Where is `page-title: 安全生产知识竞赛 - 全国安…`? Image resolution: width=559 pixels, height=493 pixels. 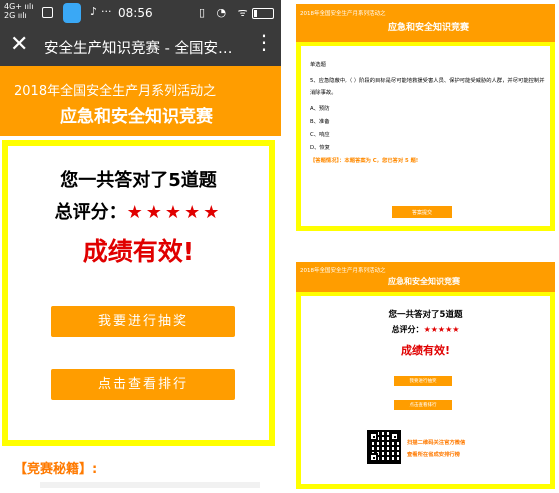 page-title: 安全生产知识竞赛 - 全国安… is located at coordinates (138, 49).